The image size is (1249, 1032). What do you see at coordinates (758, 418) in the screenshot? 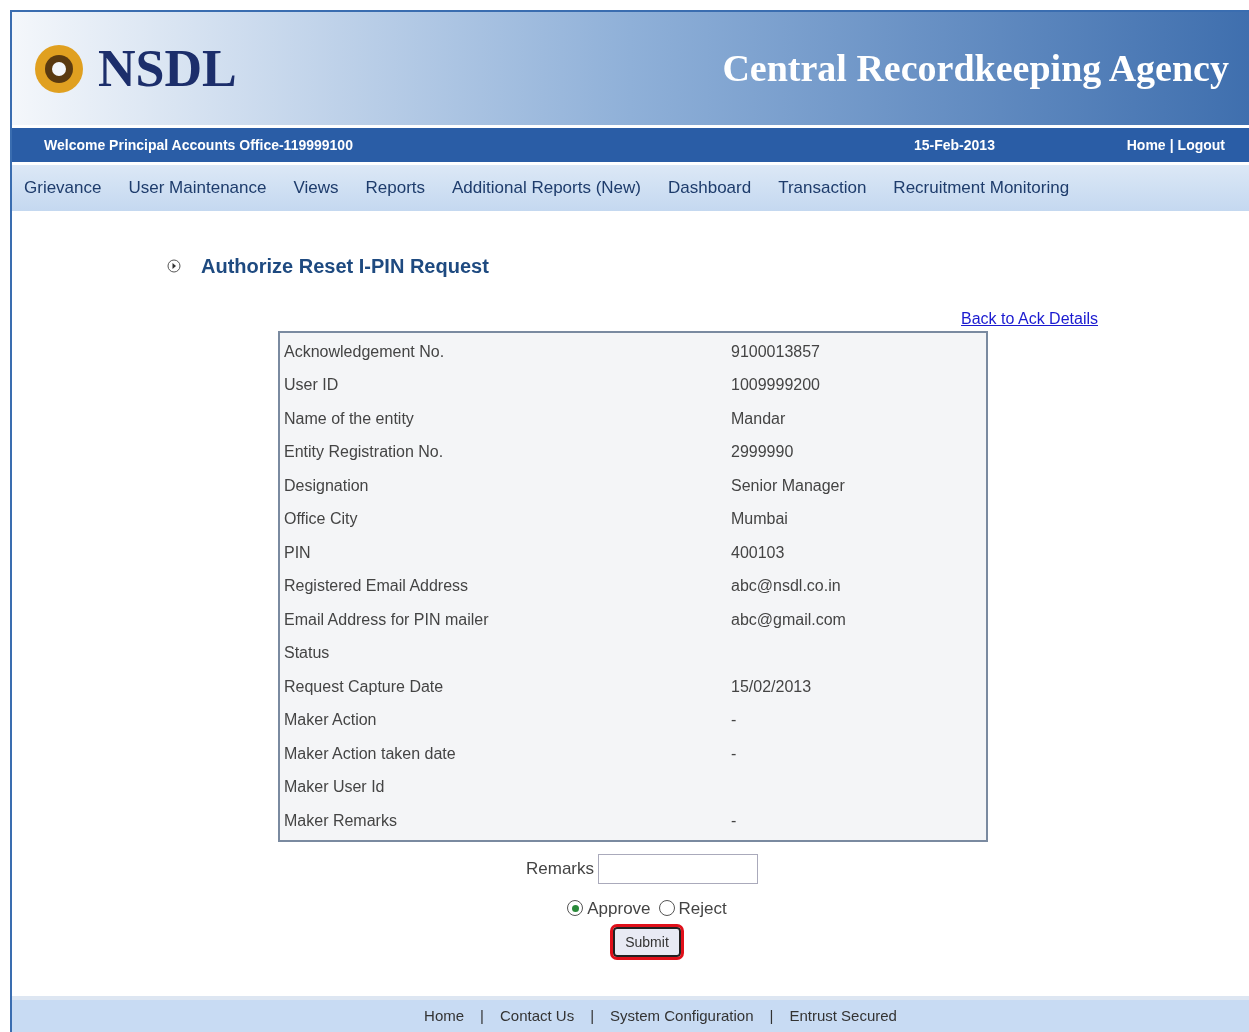
I see `field-value: Mandar` at bounding box center [758, 418].